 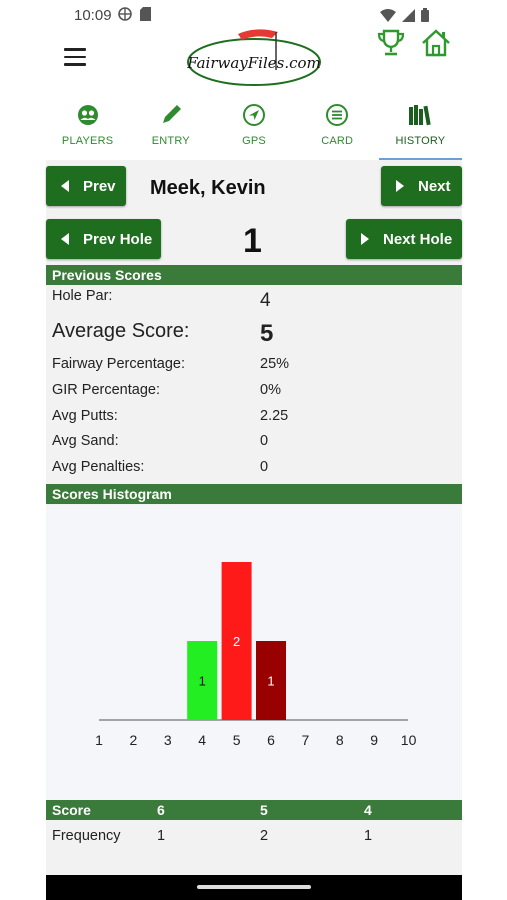 I want to click on histogram-tick-label-7: 7, so click(x=306, y=740).